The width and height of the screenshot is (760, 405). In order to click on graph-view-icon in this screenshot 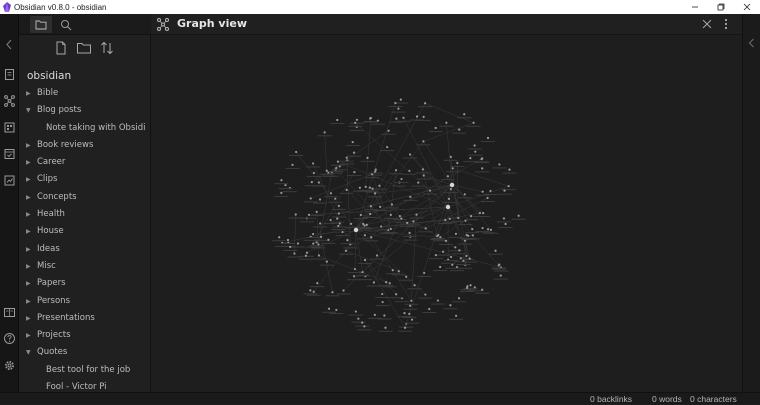, I will do `click(9, 100)`.